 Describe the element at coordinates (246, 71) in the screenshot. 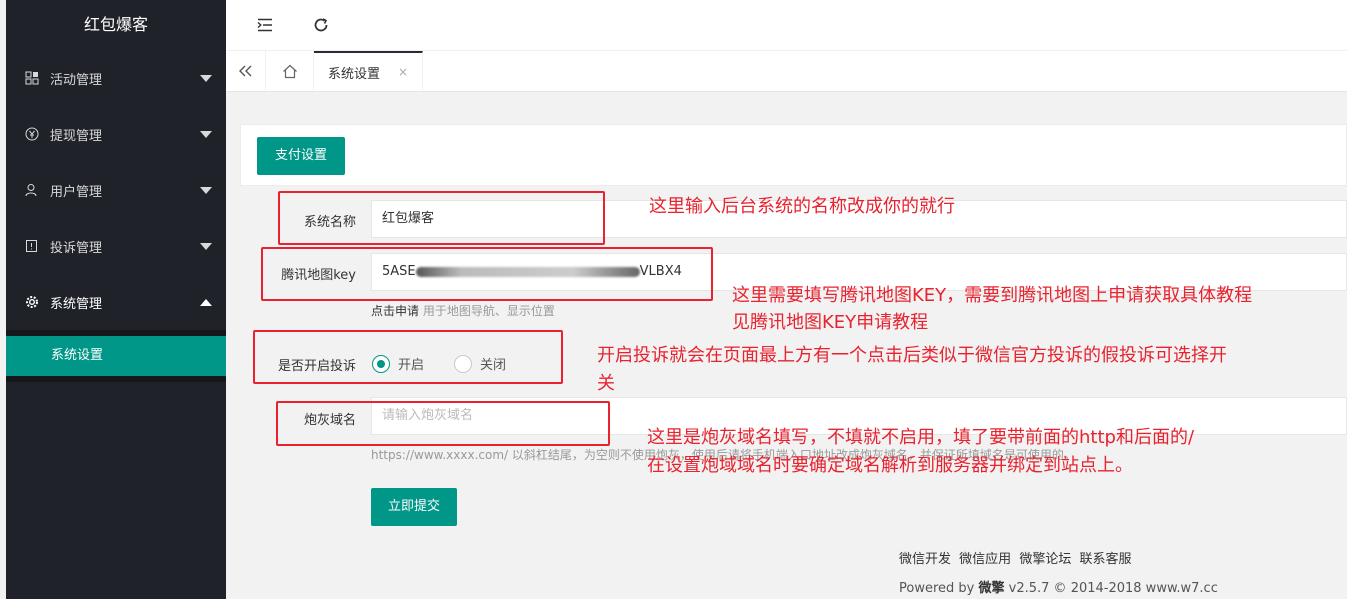

I see `double-chevron-left-icon` at that location.